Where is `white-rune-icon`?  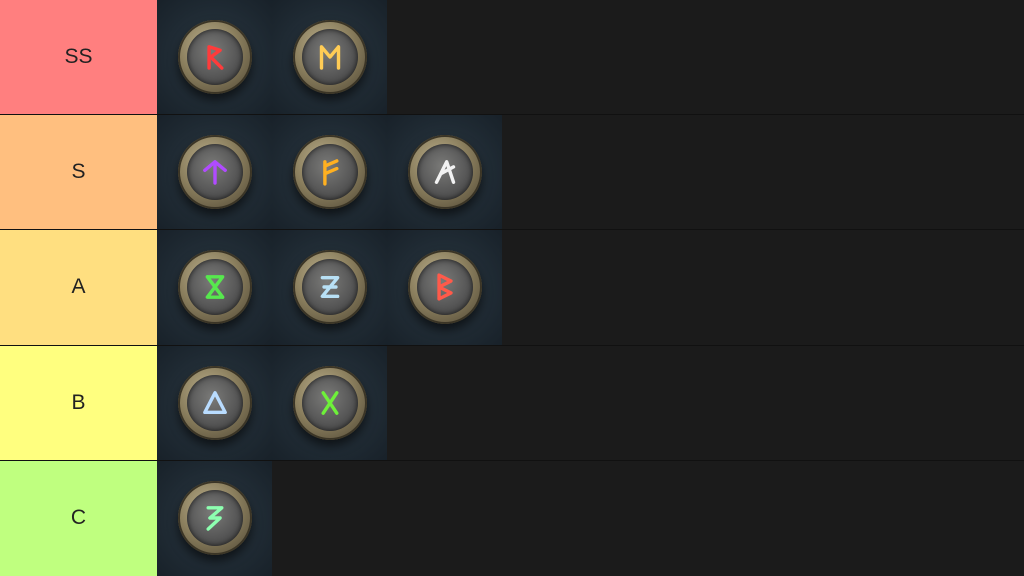
white-rune-icon is located at coordinates (444, 172).